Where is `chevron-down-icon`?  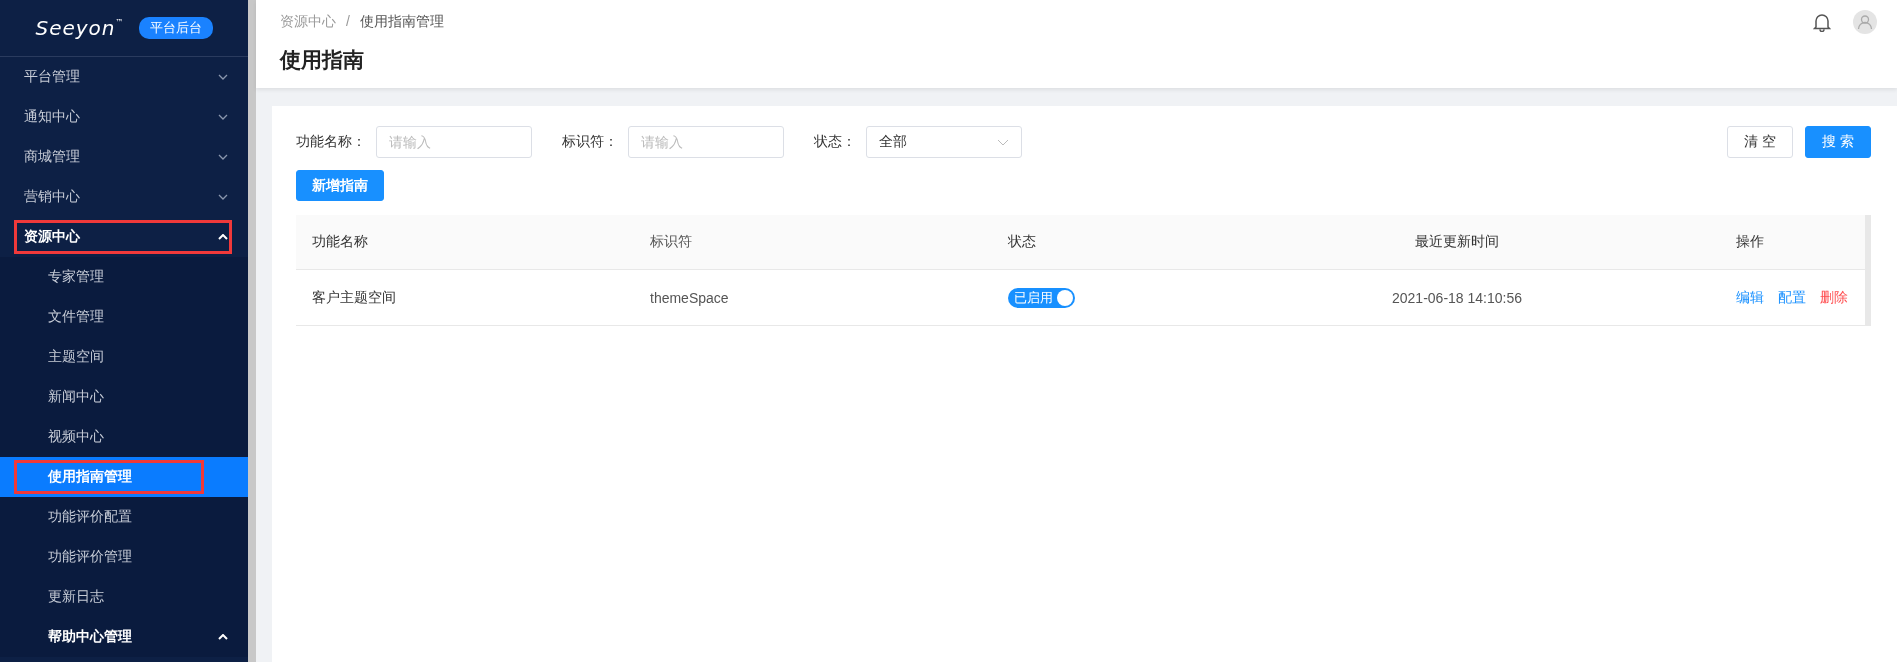 chevron-down-icon is located at coordinates (1003, 142).